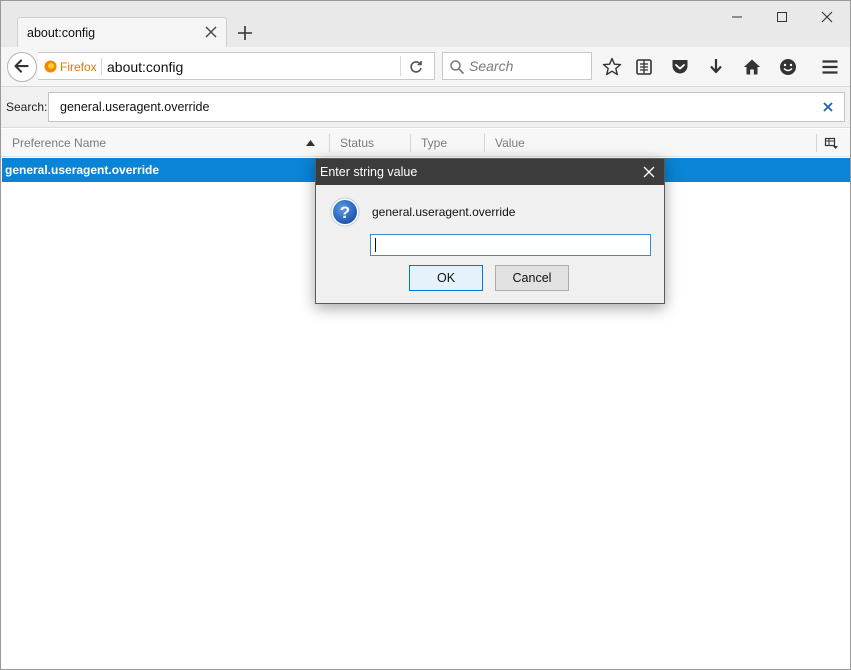 This screenshot has width=851, height=670. Describe the element at coordinates (245, 33) in the screenshot. I see `new-tab-icon` at that location.